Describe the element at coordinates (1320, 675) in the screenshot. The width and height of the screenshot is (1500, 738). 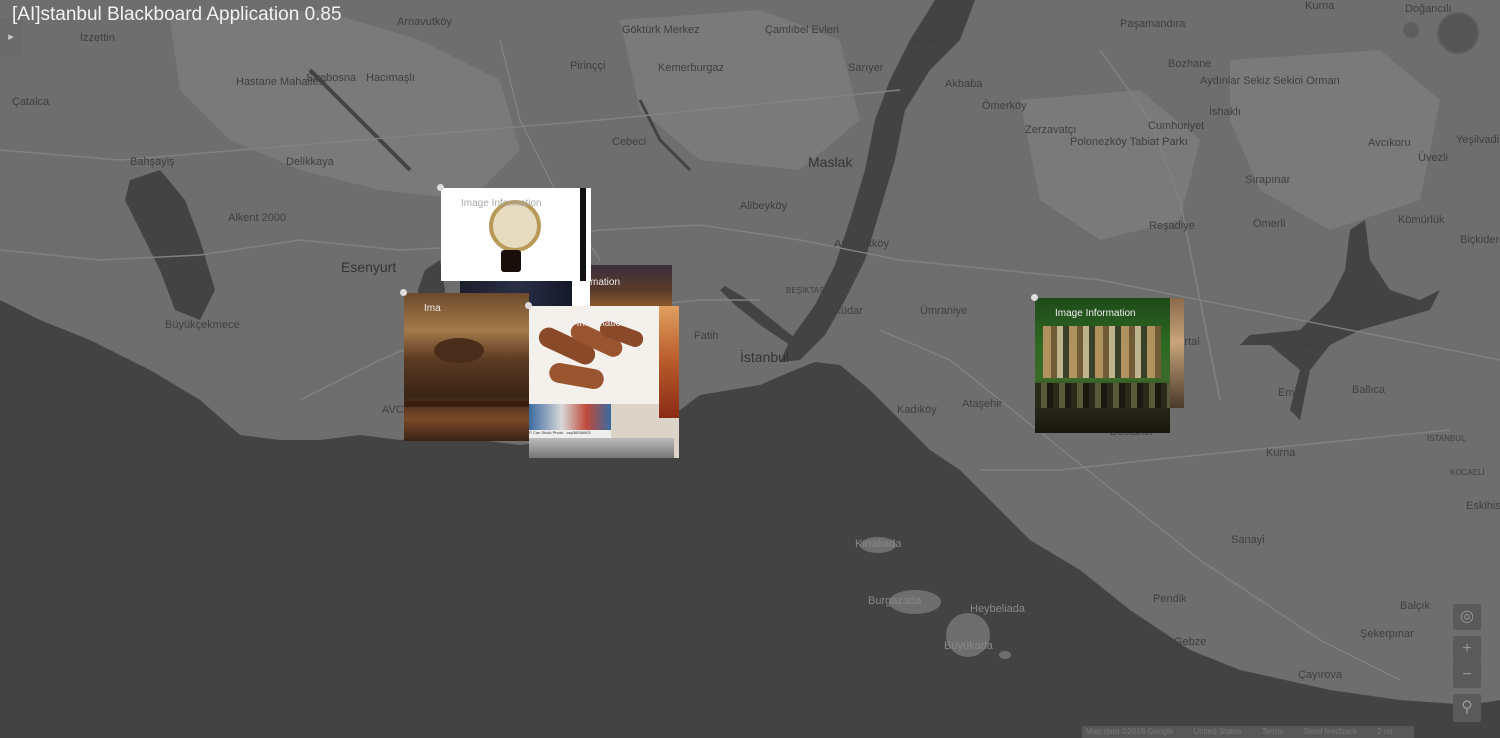
I see `map-label: Çayırova` at that location.